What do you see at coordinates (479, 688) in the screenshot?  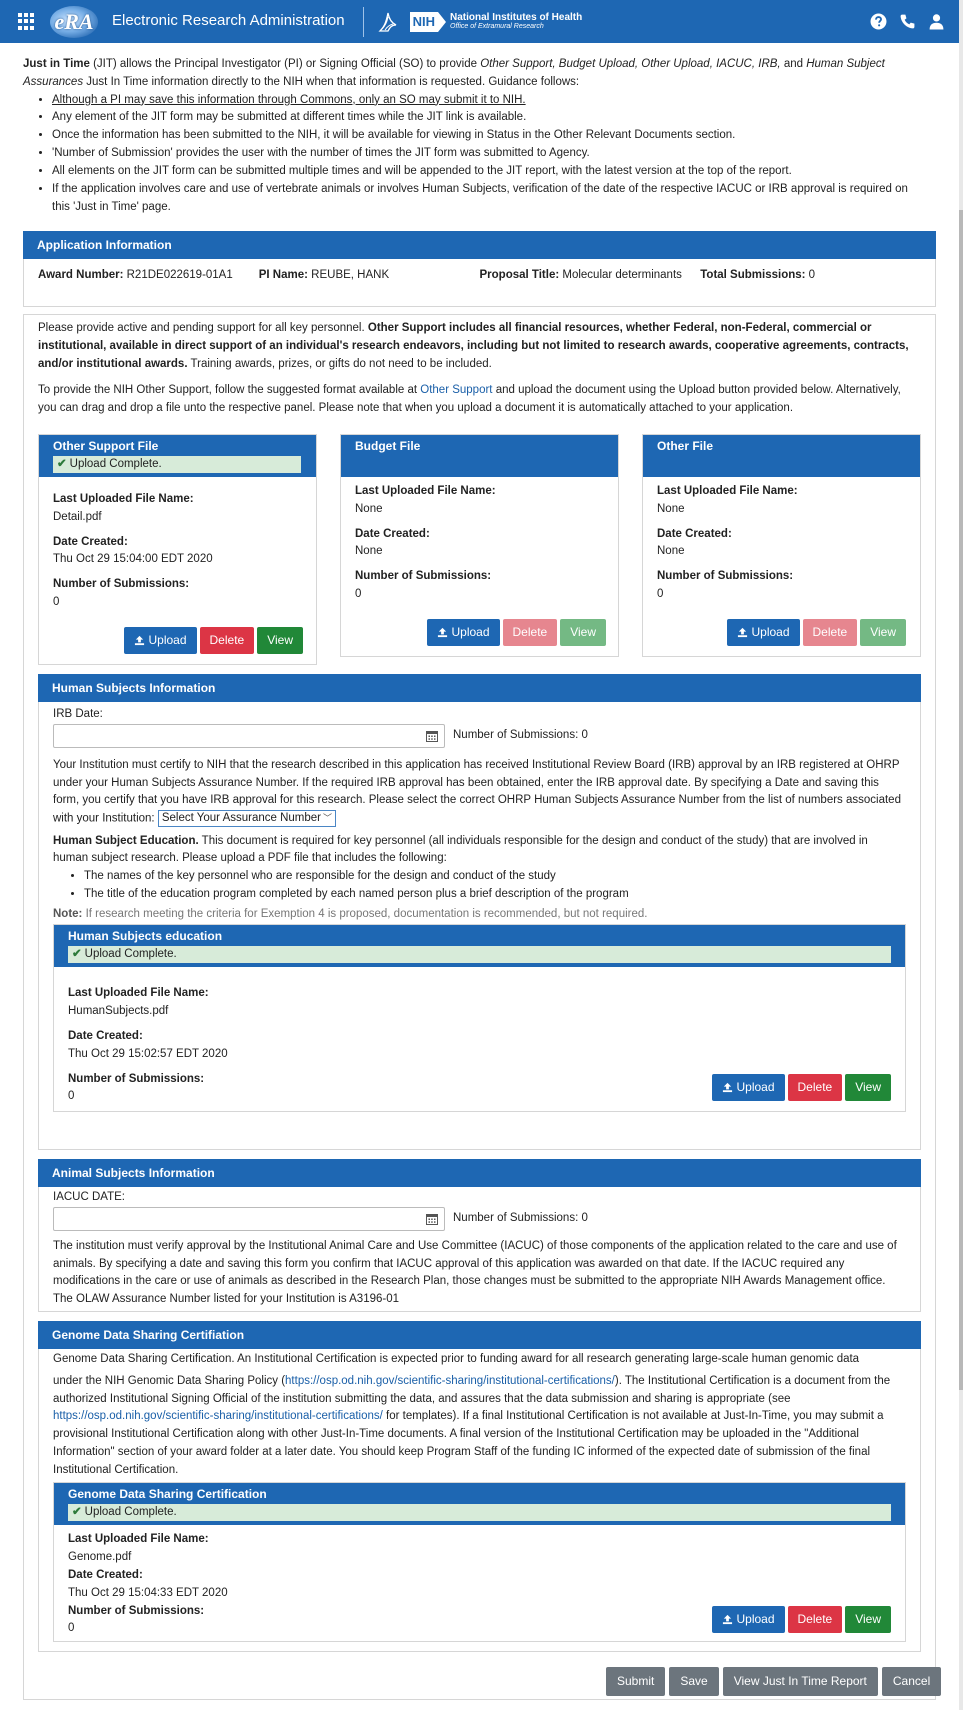 I see `panel-title: Human Subjects Information` at bounding box center [479, 688].